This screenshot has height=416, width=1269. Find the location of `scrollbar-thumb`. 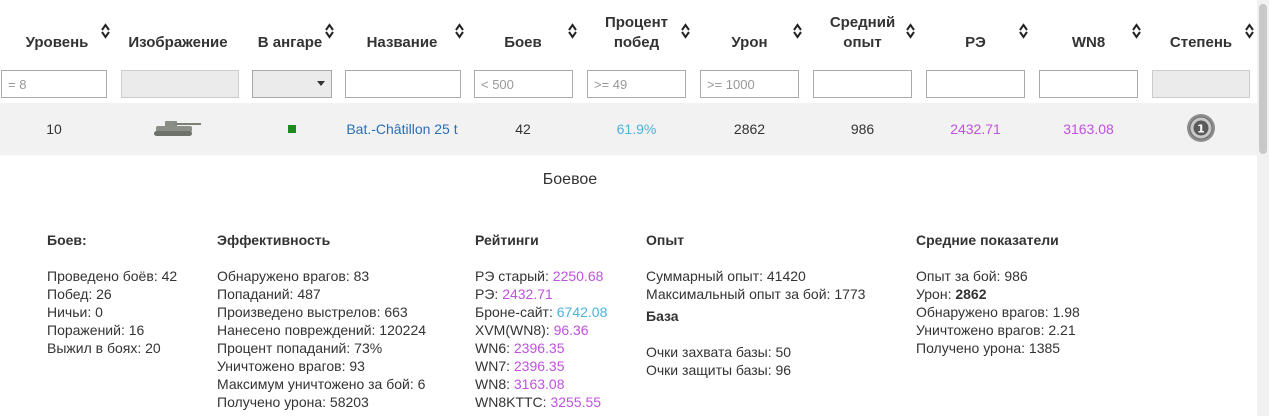

scrollbar-thumb is located at coordinates (1263, 79).